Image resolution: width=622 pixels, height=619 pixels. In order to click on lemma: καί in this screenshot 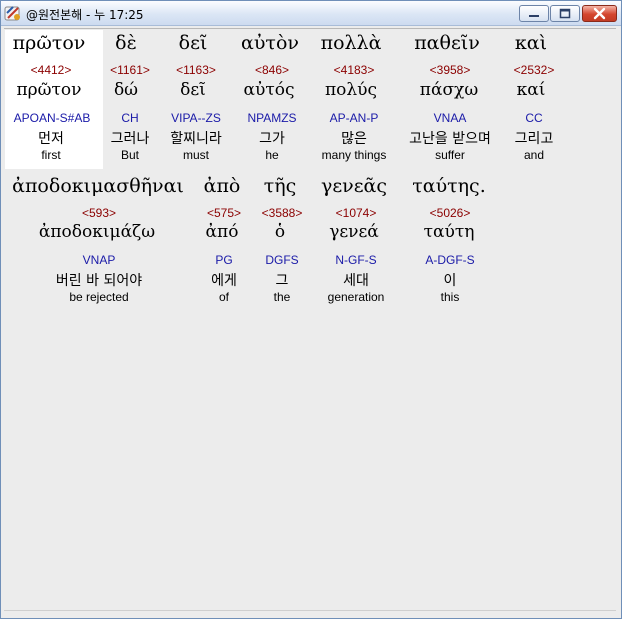, I will do `click(531, 90)`.